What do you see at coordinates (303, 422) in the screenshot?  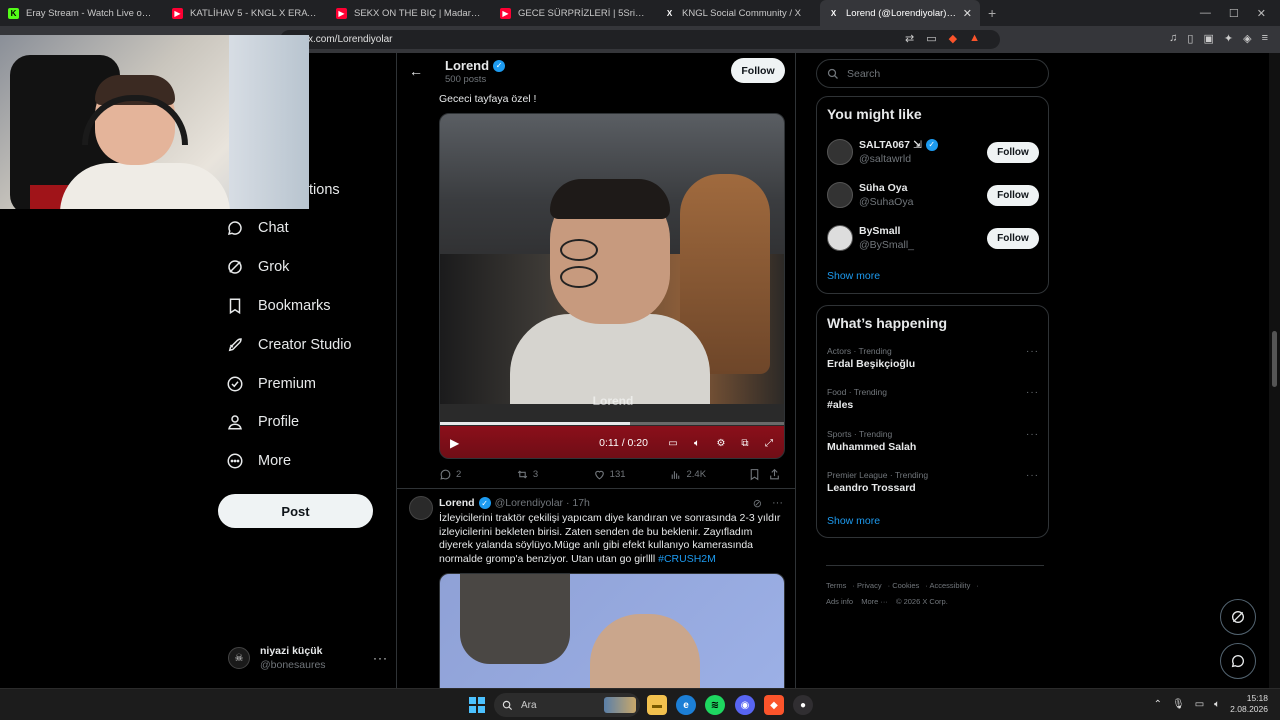 I see `nav-item-profile: Profile` at bounding box center [303, 422].